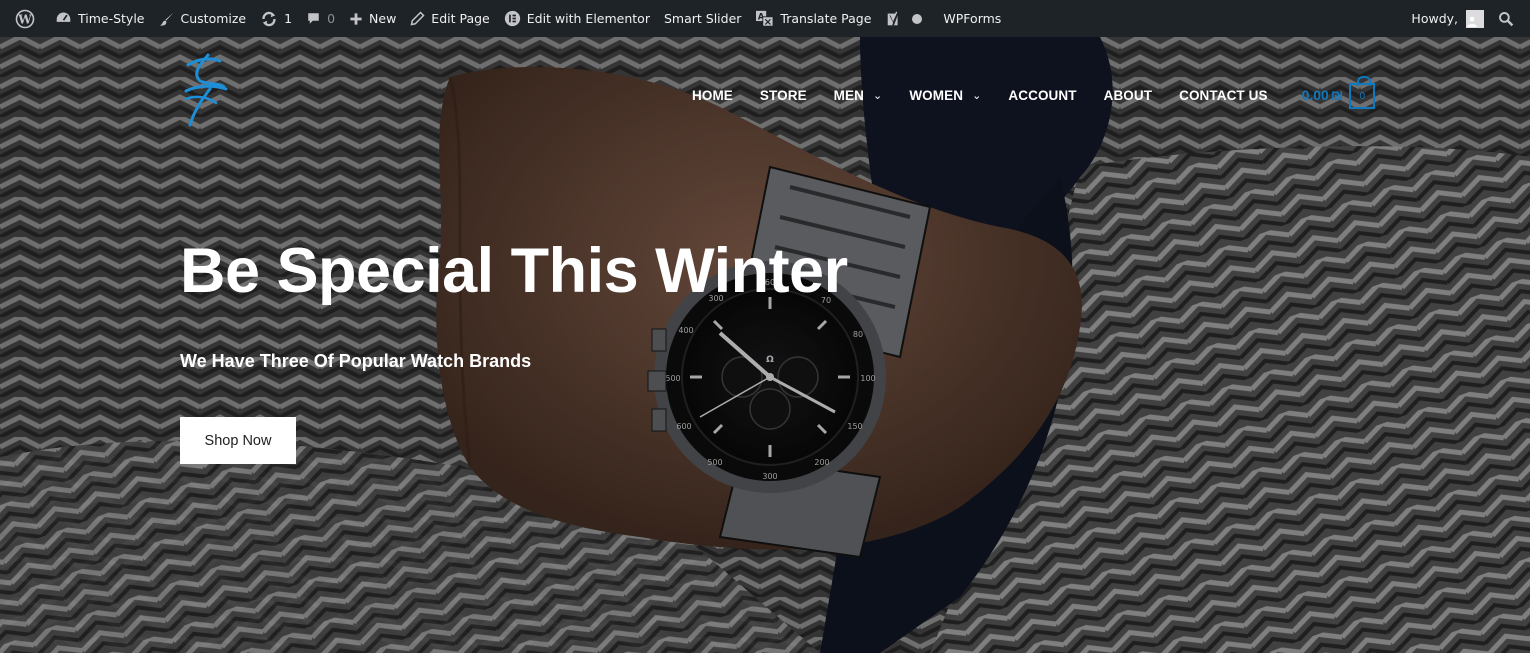 The width and height of the screenshot is (1530, 653). I want to click on status-dot-icon, so click(917, 18).